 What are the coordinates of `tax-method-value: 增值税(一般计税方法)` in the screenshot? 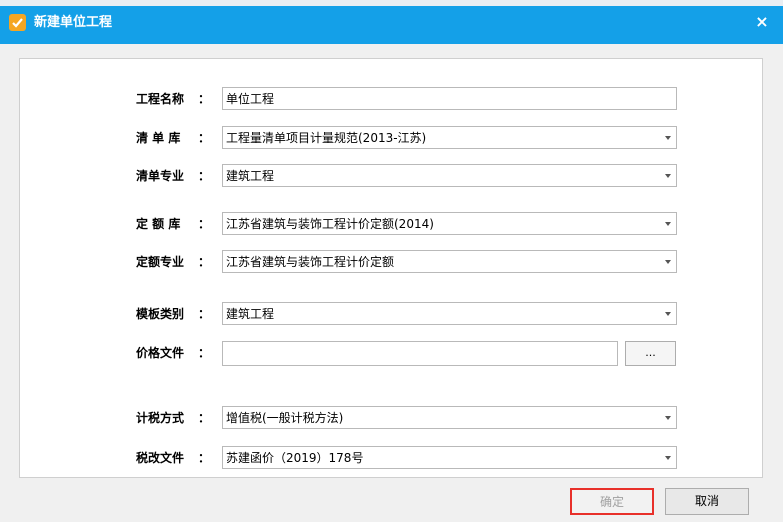 It's located at (285, 418).